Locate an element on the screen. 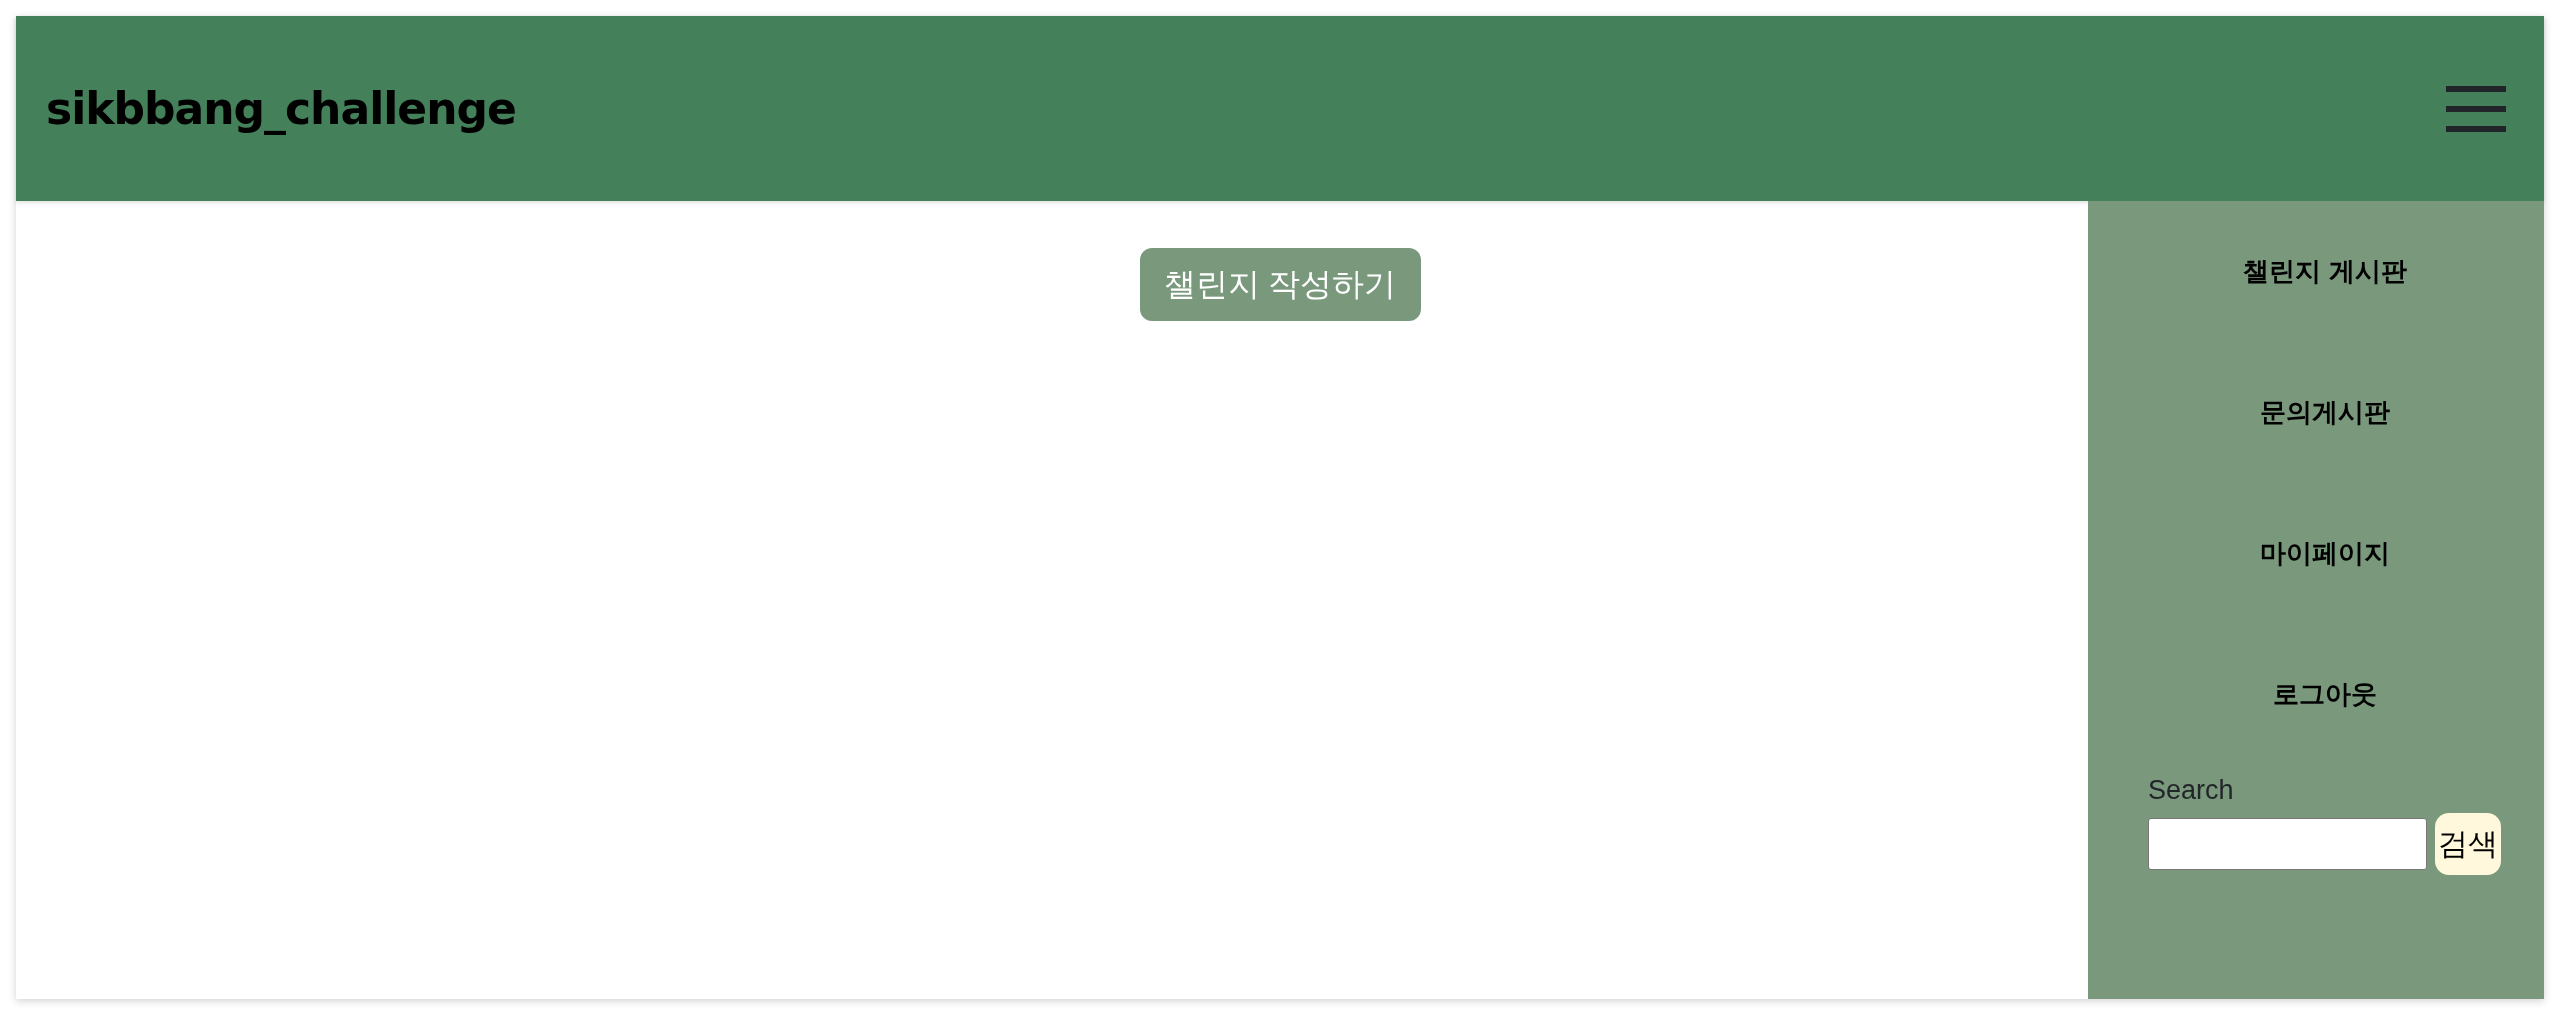  sidebar-link: 문의게시판 is located at coordinates (2325, 412).